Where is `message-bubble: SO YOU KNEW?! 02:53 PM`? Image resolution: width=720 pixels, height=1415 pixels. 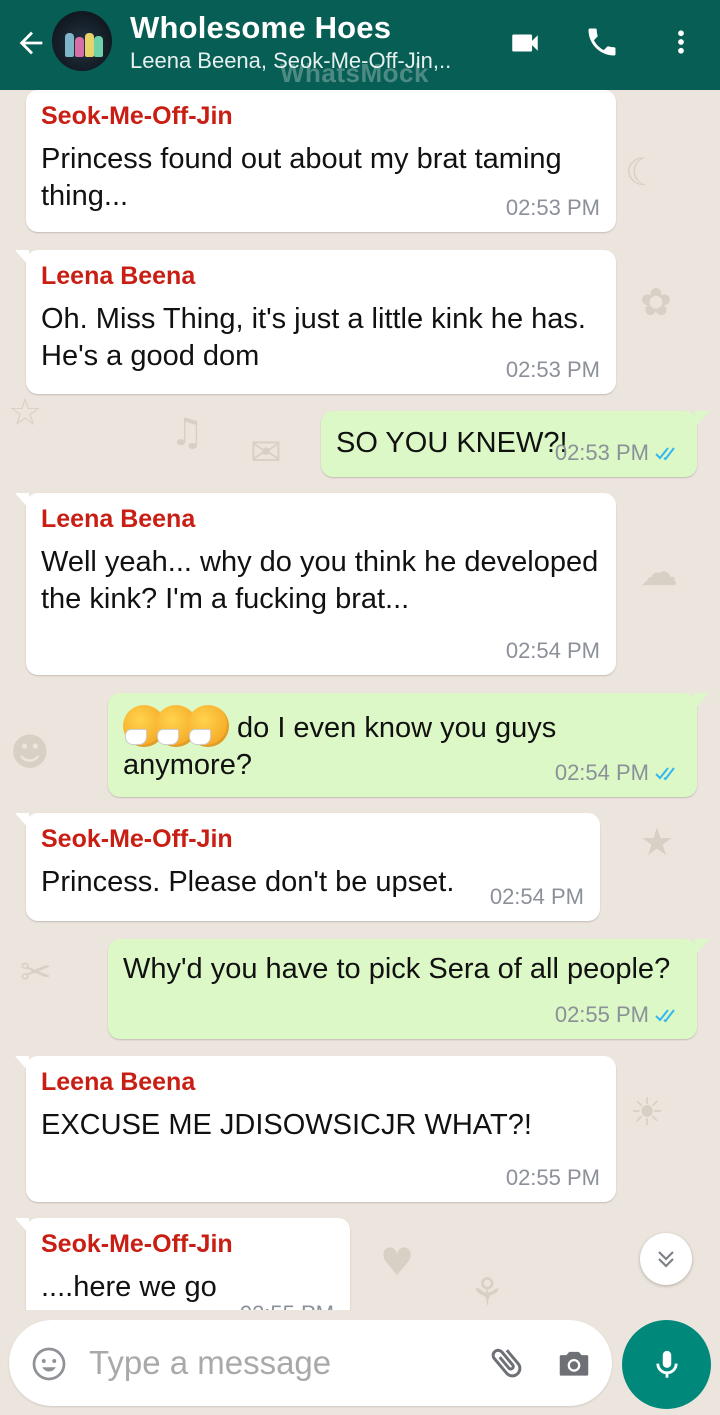
message-bubble: SO YOU KNEW?! 02:53 PM is located at coordinates (515, 444).